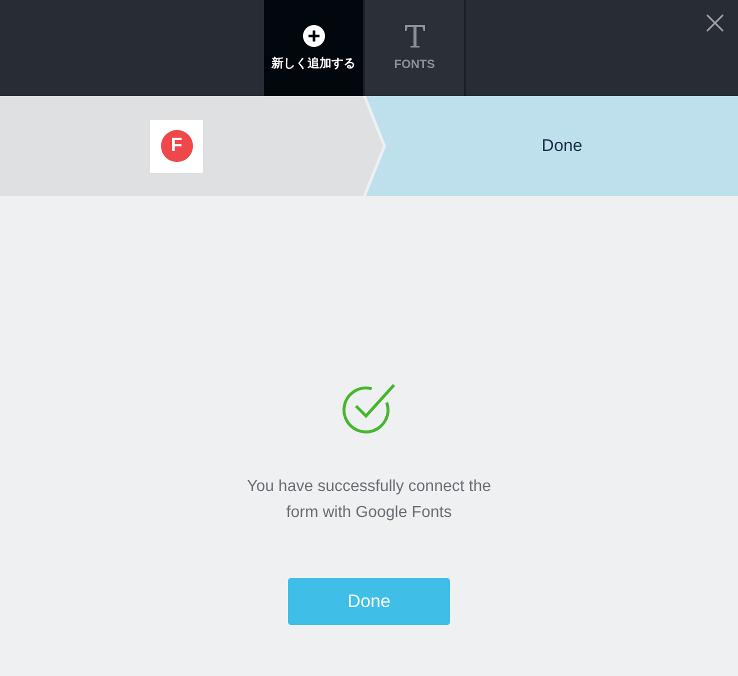  I want to click on logo: F, so click(176, 146).